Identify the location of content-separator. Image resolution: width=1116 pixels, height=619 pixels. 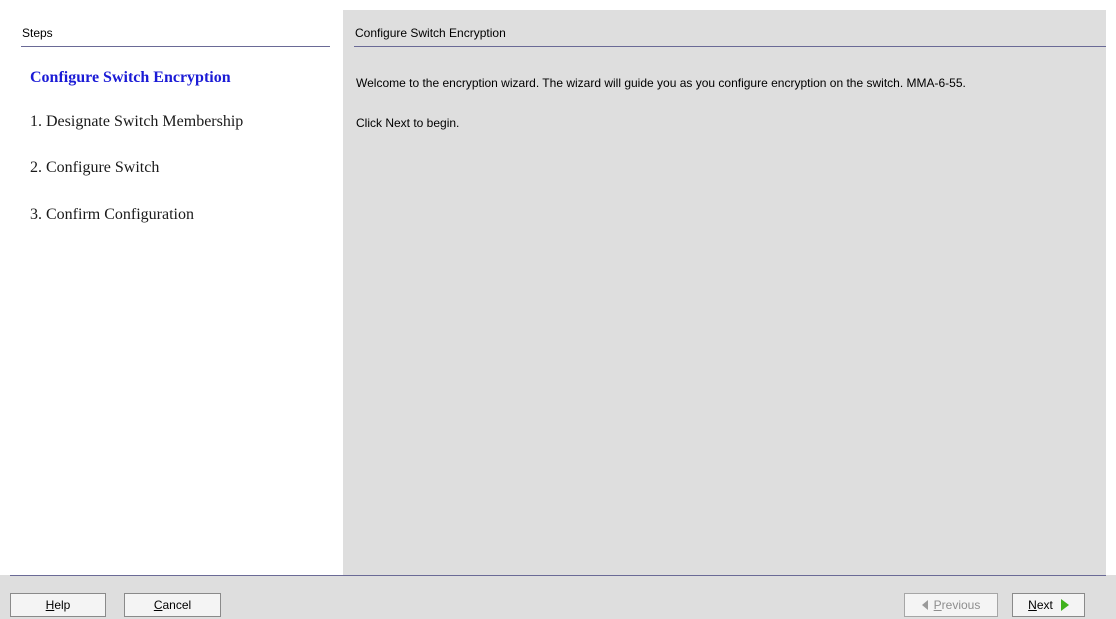
(730, 46).